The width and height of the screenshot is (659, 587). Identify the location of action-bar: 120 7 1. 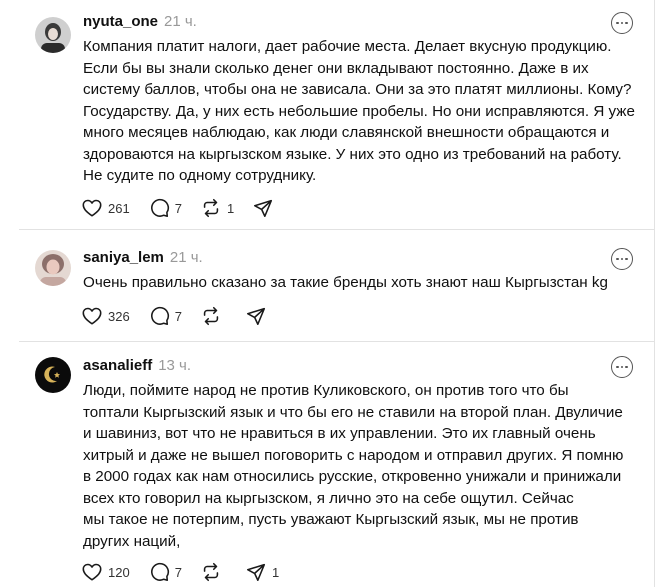
(189, 572).